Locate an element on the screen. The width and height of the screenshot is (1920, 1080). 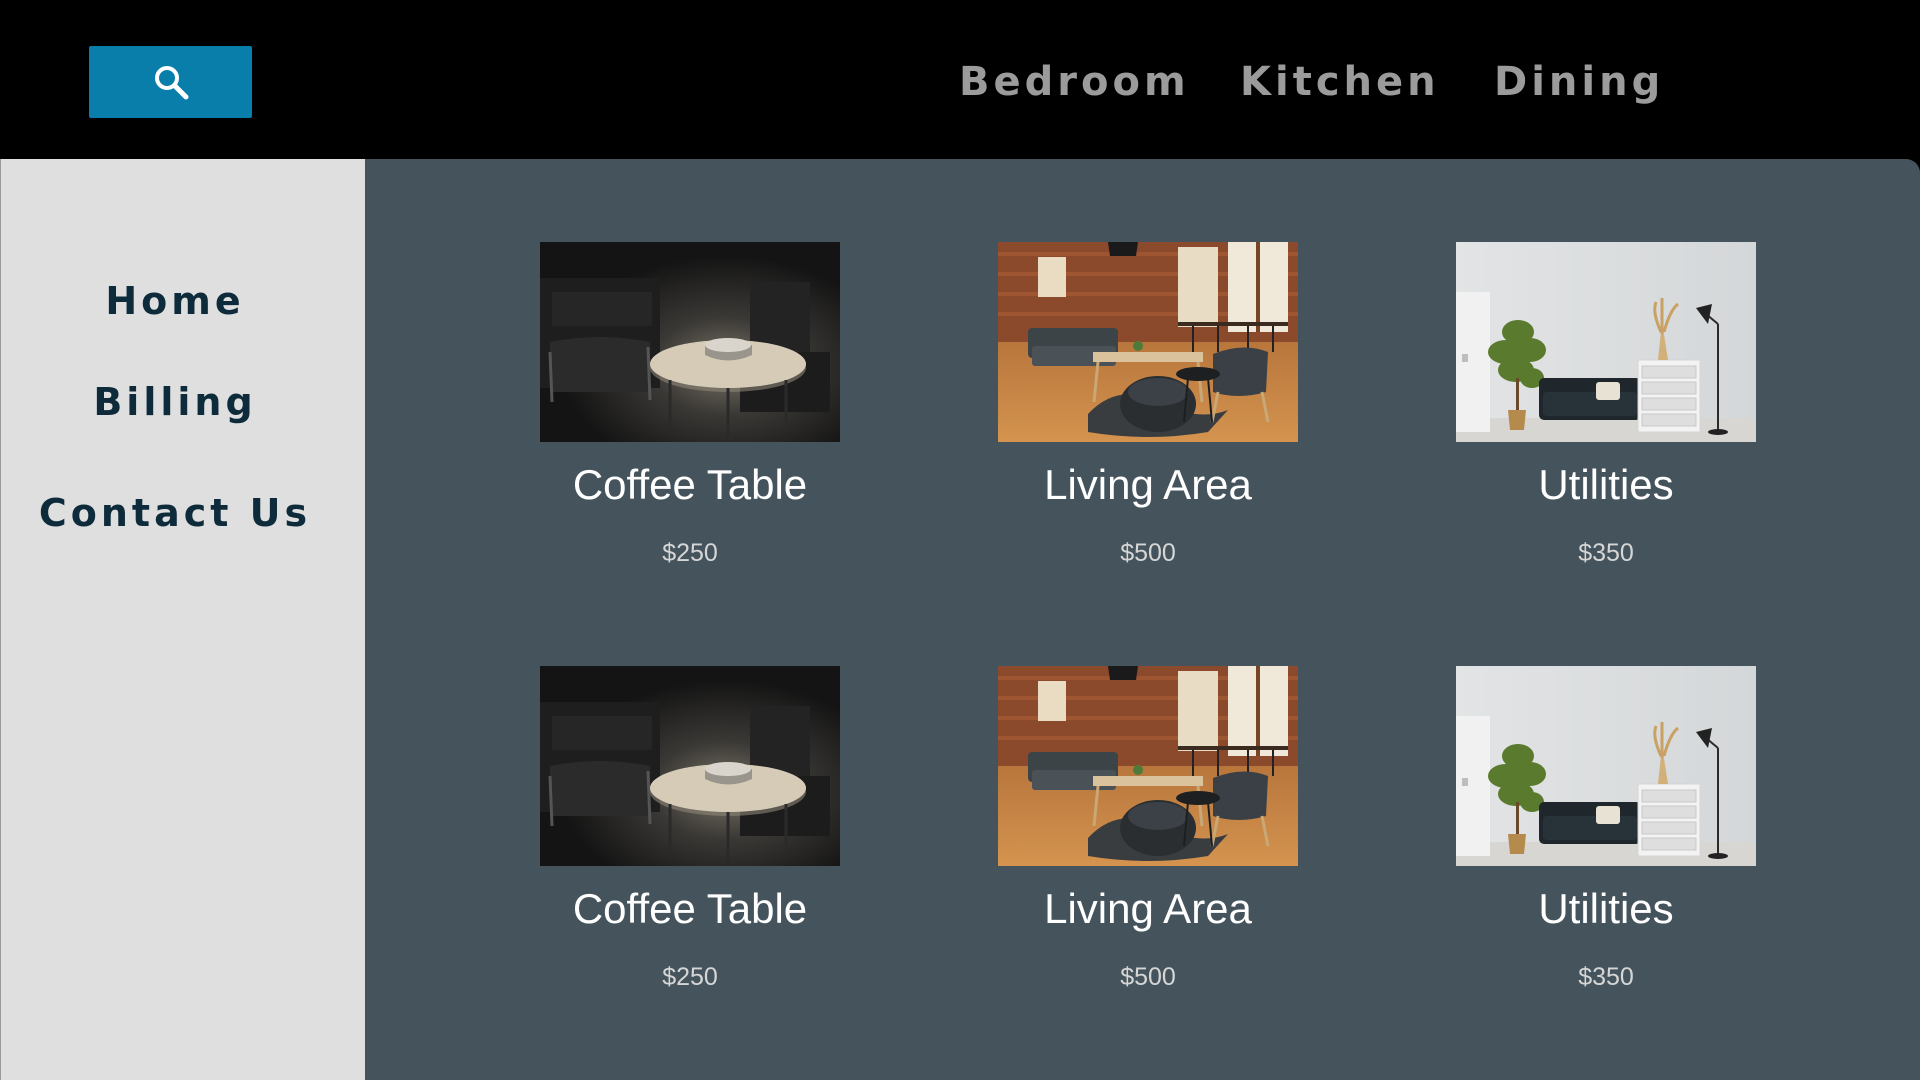
sidebar-item-home: Home is located at coordinates (175, 301).